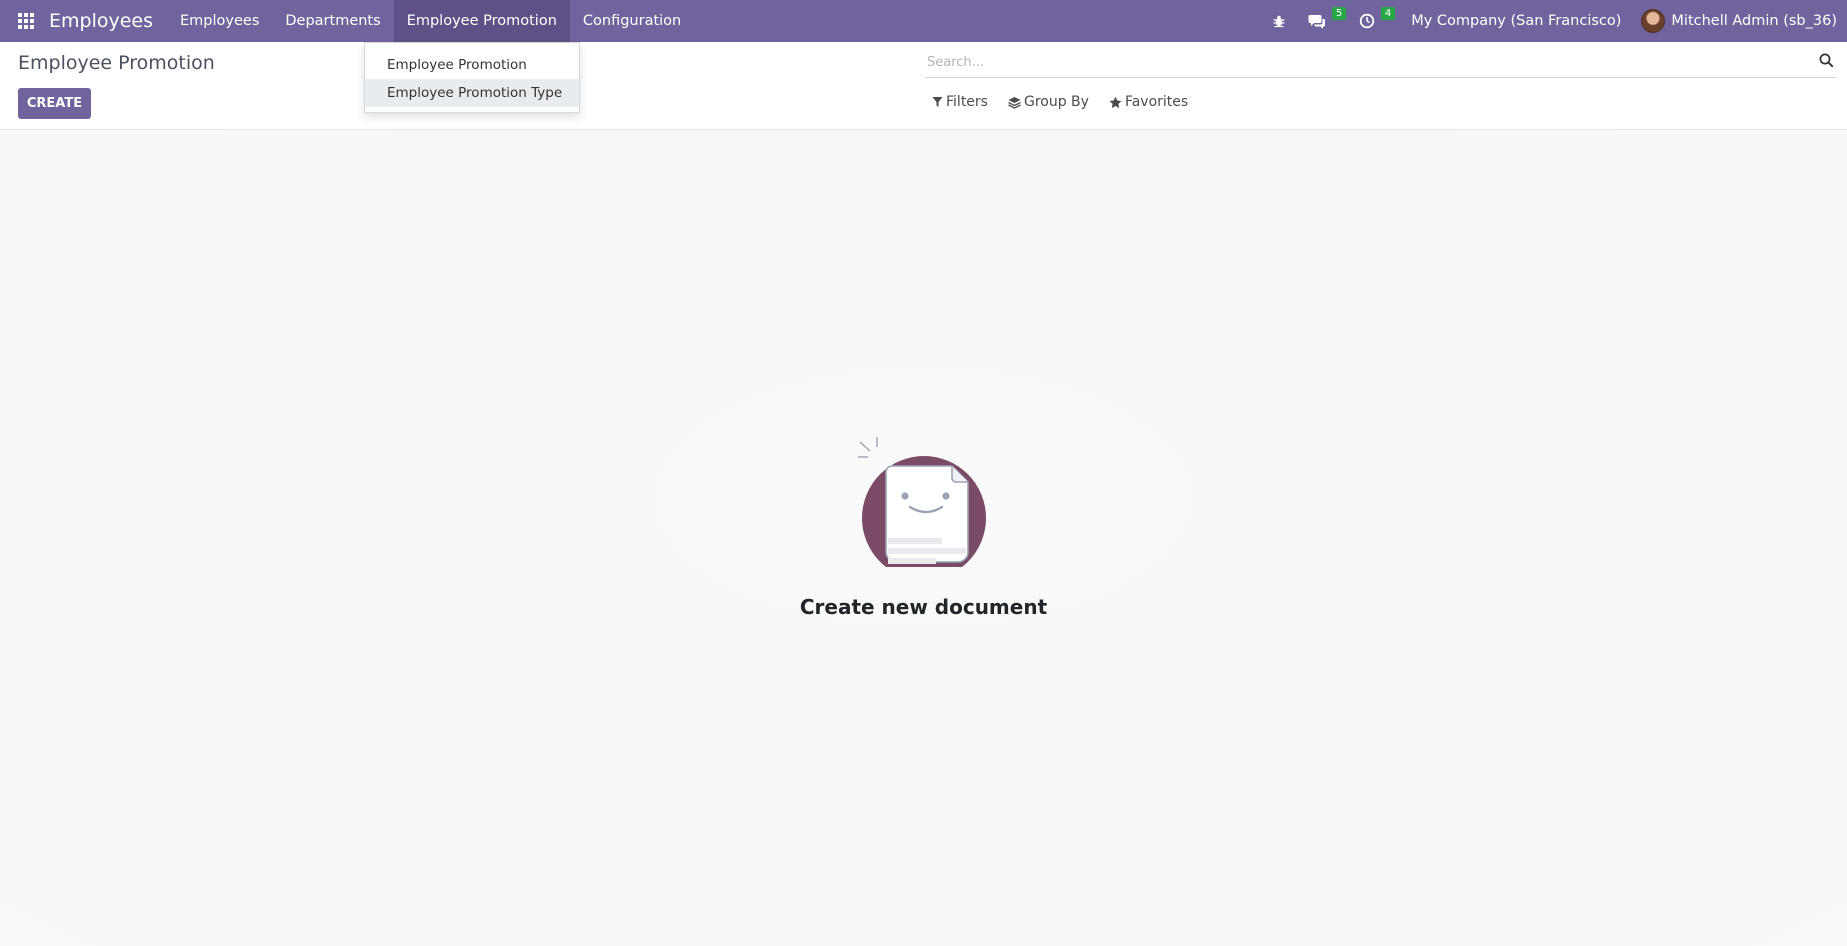 The image size is (1847, 946). Describe the element at coordinates (1339, 13) in the screenshot. I see `messages-badge: 5` at that location.